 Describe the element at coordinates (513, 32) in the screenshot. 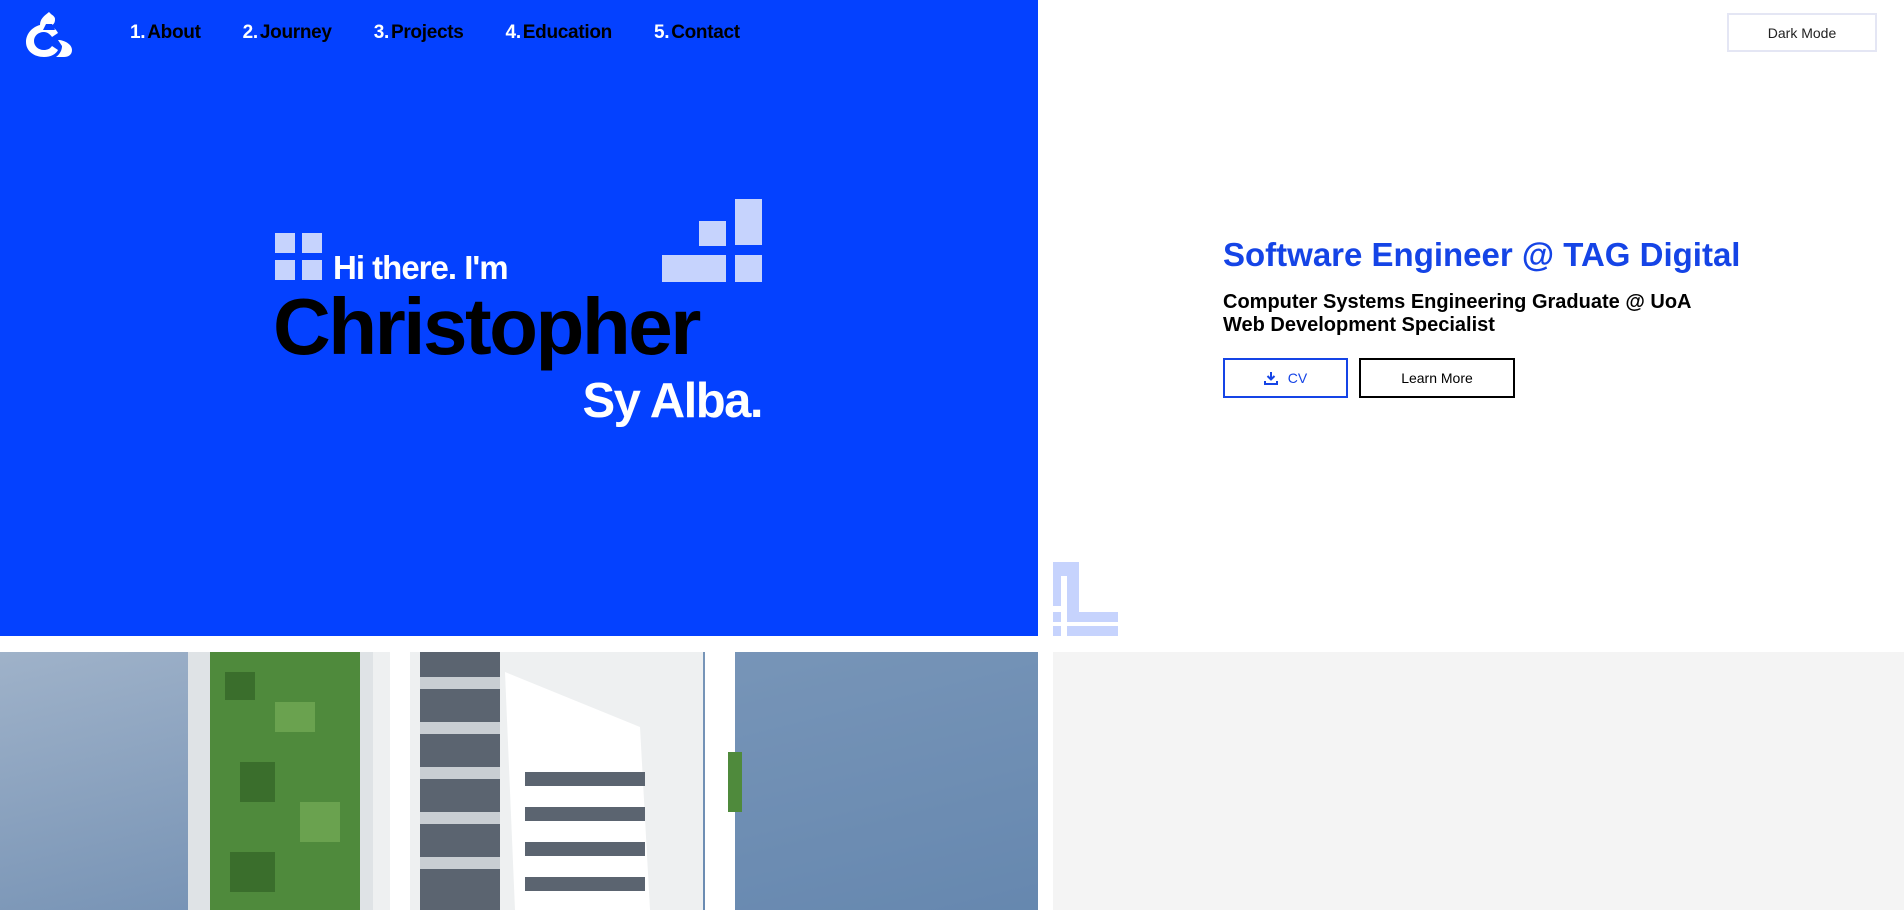

I see `nav-number: 4.` at that location.